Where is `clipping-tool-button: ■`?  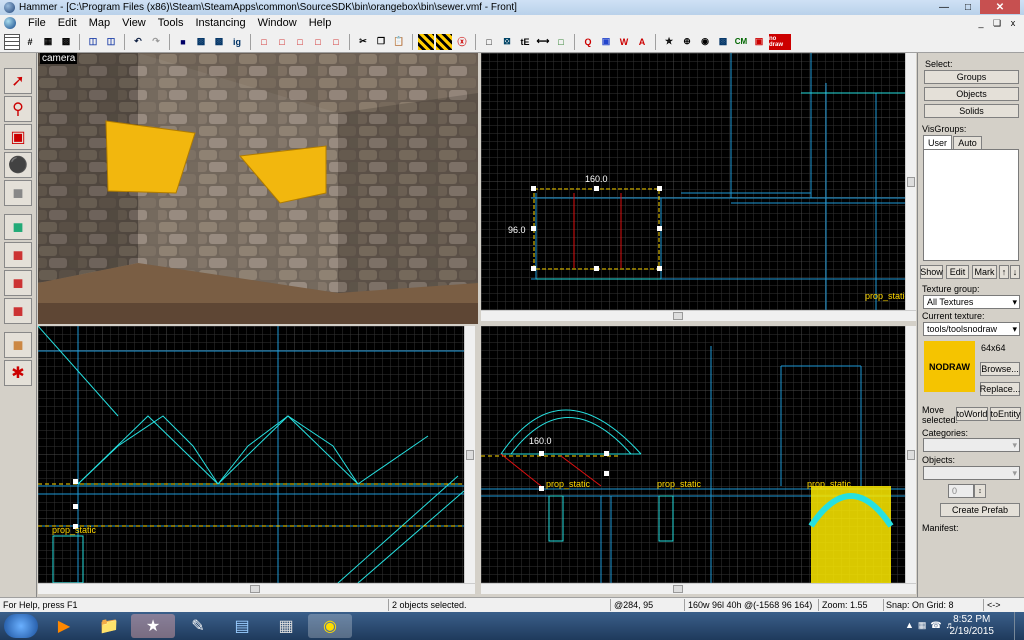
clipping-tool-button: ■ is located at coordinates (18, 345).